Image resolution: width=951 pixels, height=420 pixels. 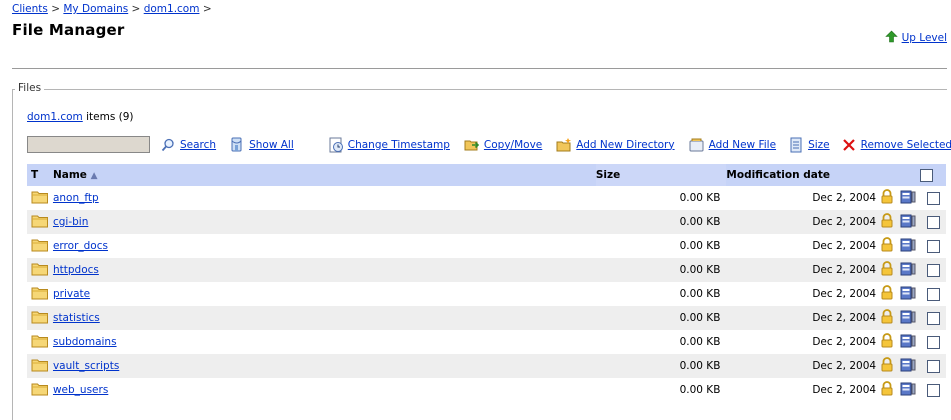 I want to click on column-edit, so click(x=910, y=175).